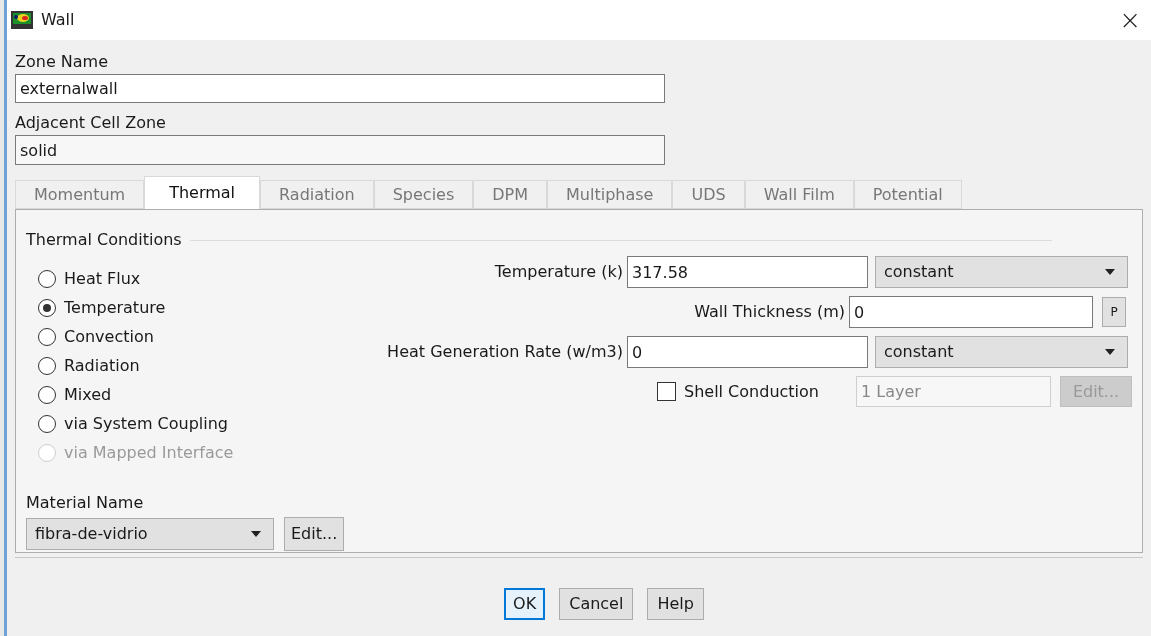 This screenshot has width=1151, height=636. Describe the element at coordinates (596, 604) in the screenshot. I see `dialog-button: Cancel` at that location.